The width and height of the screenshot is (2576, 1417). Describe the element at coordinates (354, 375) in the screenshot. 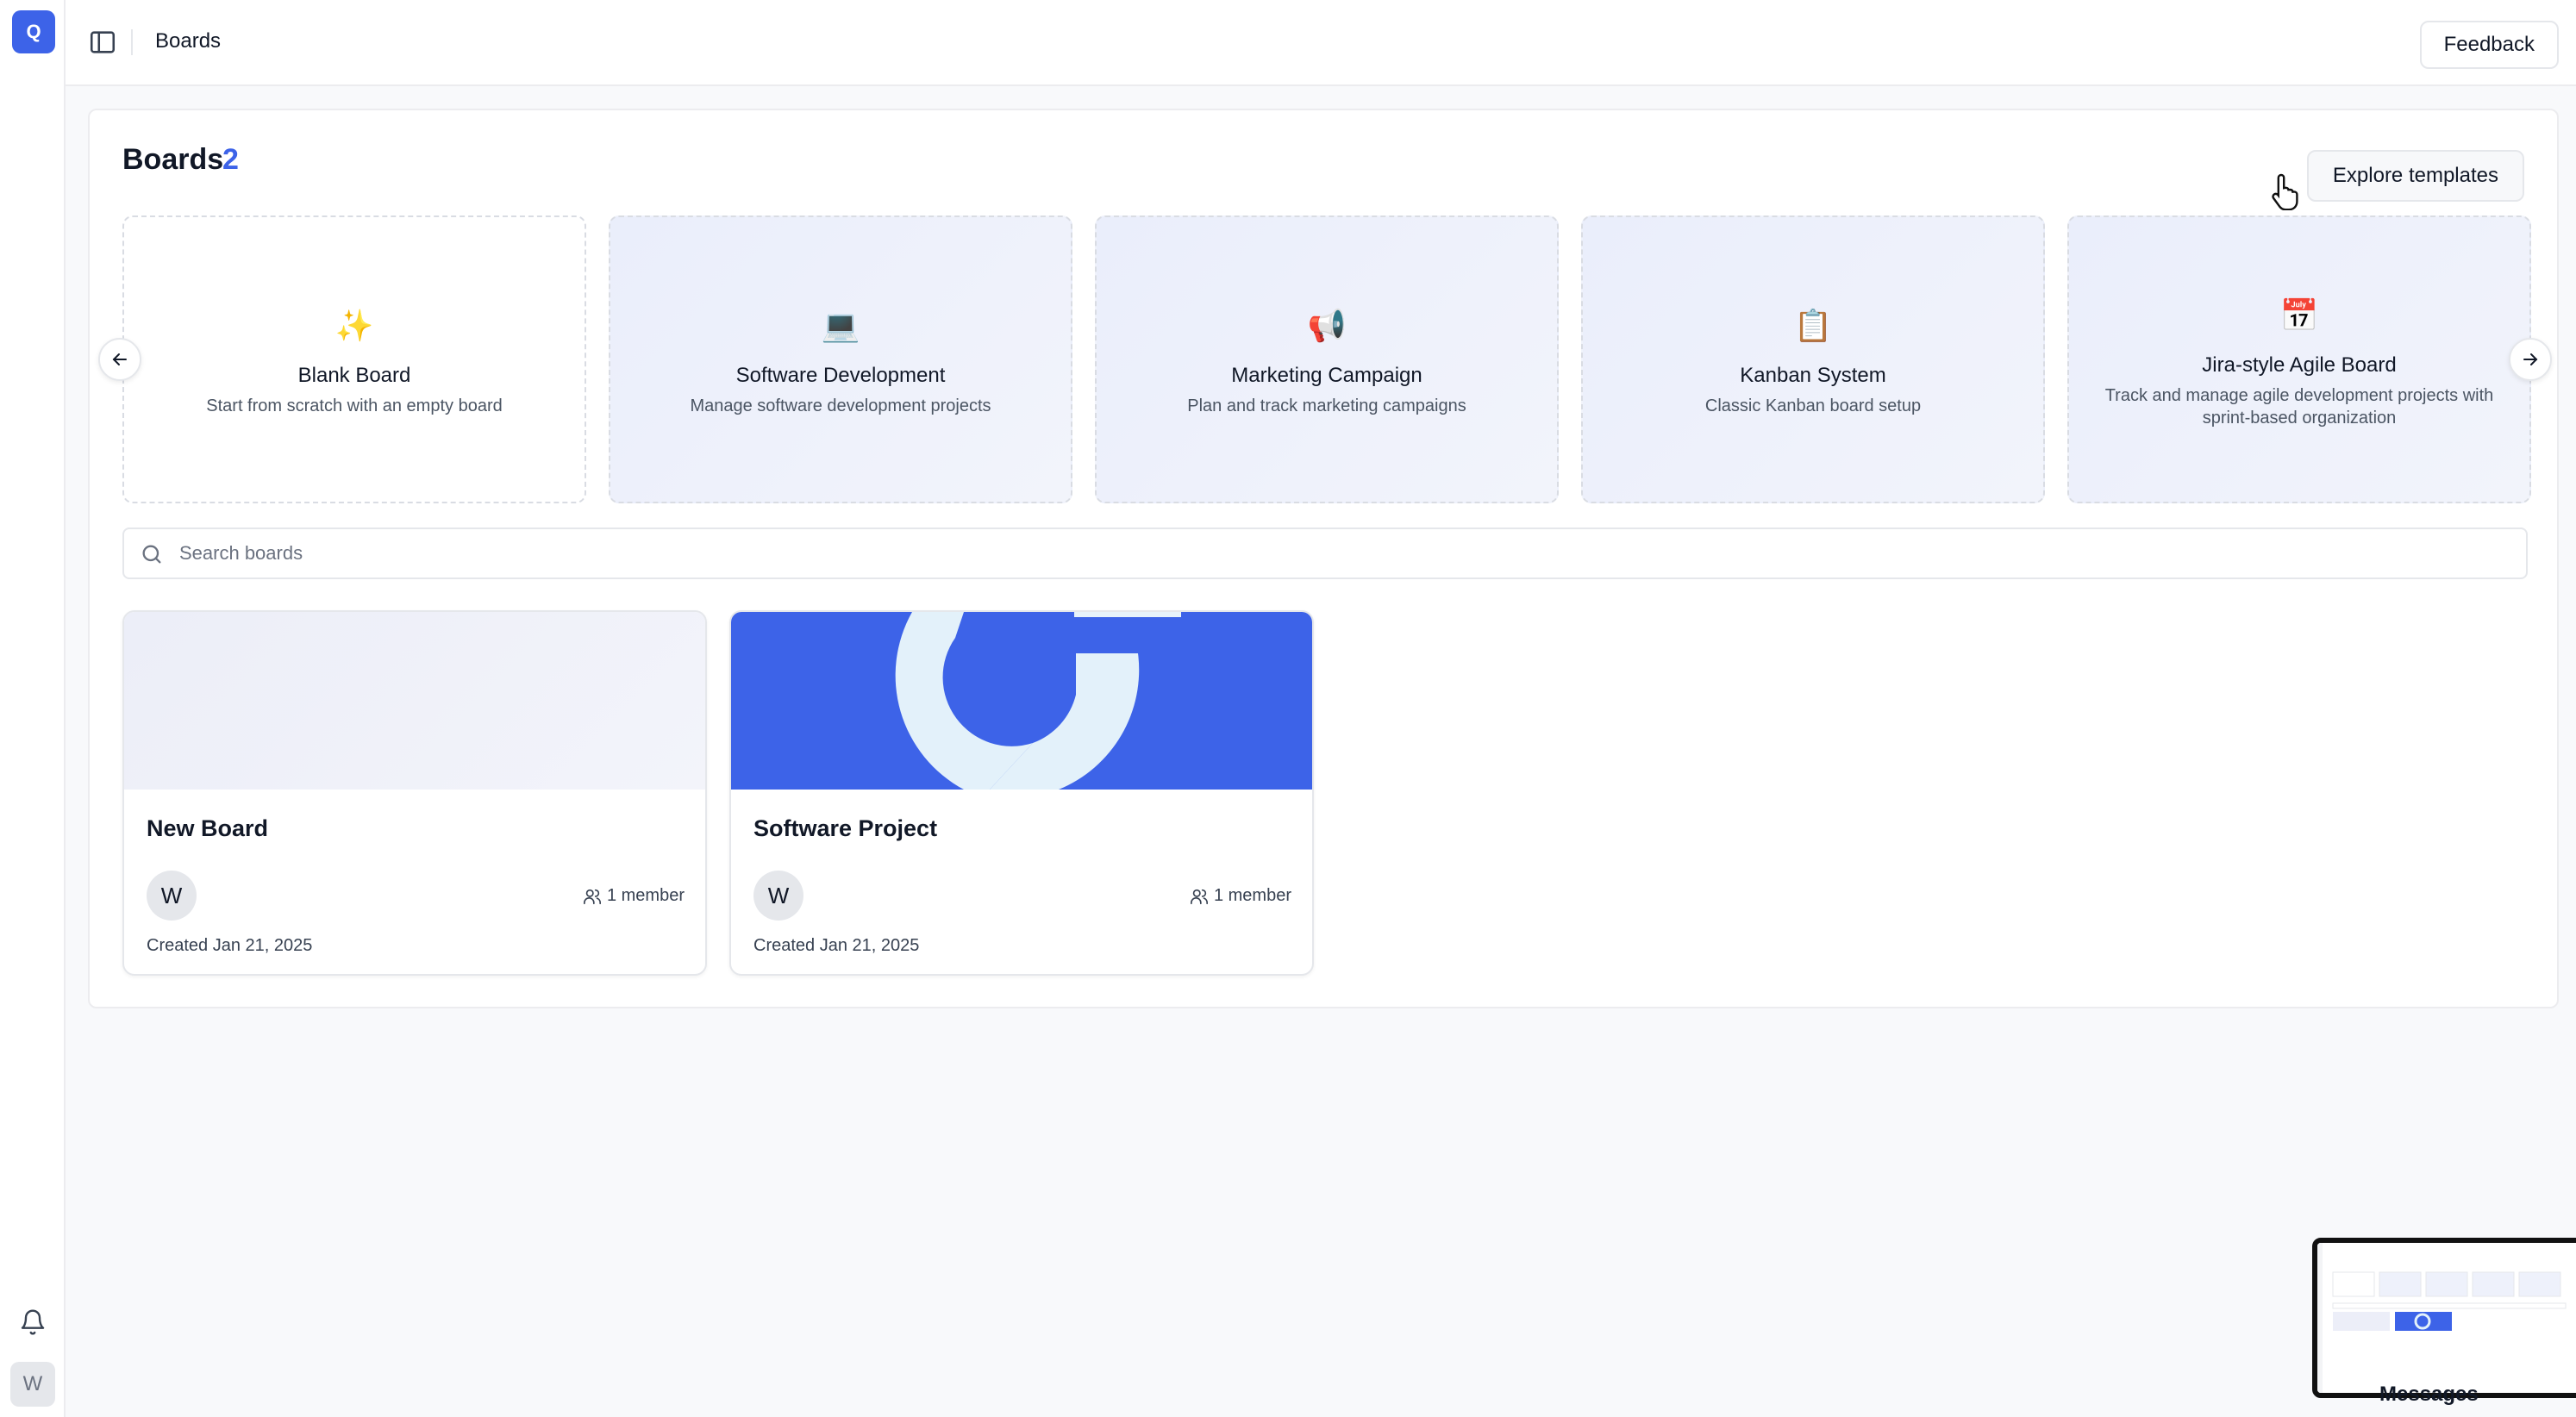

I see `template-title: Blank Board` at that location.